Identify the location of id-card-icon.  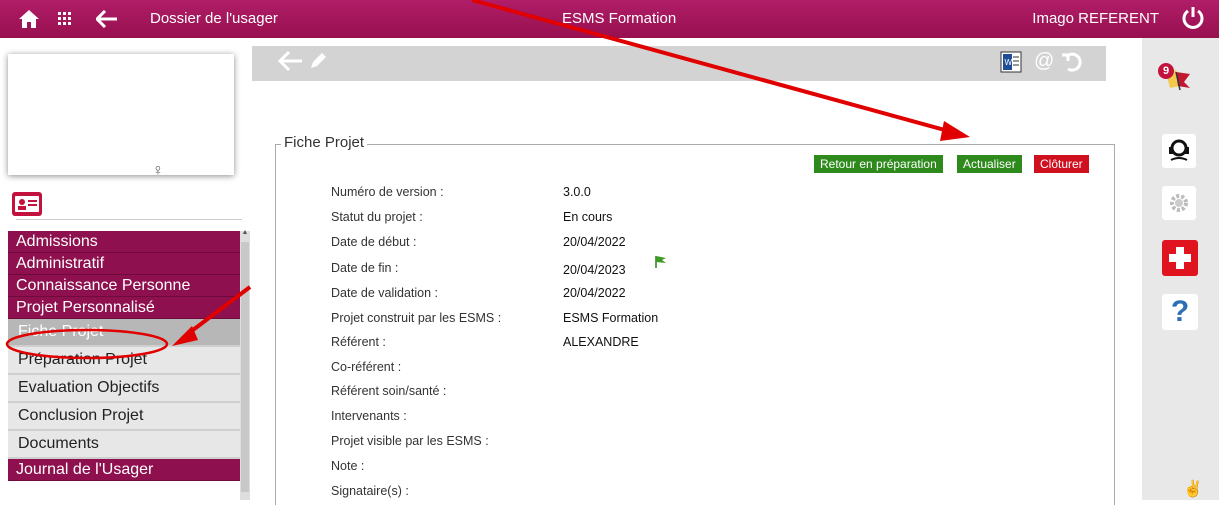
(27, 204).